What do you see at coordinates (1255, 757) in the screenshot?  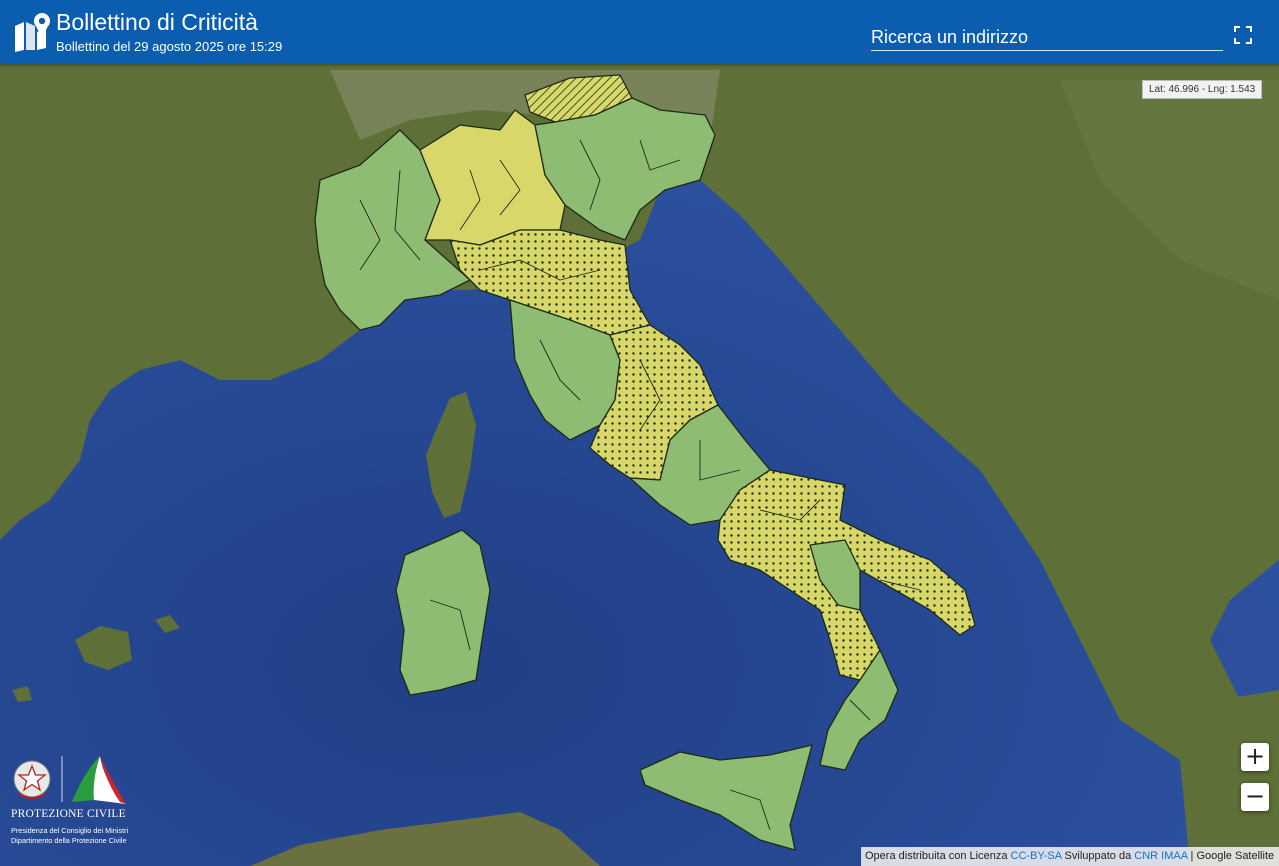 I see `zoom-in-button: +` at bounding box center [1255, 757].